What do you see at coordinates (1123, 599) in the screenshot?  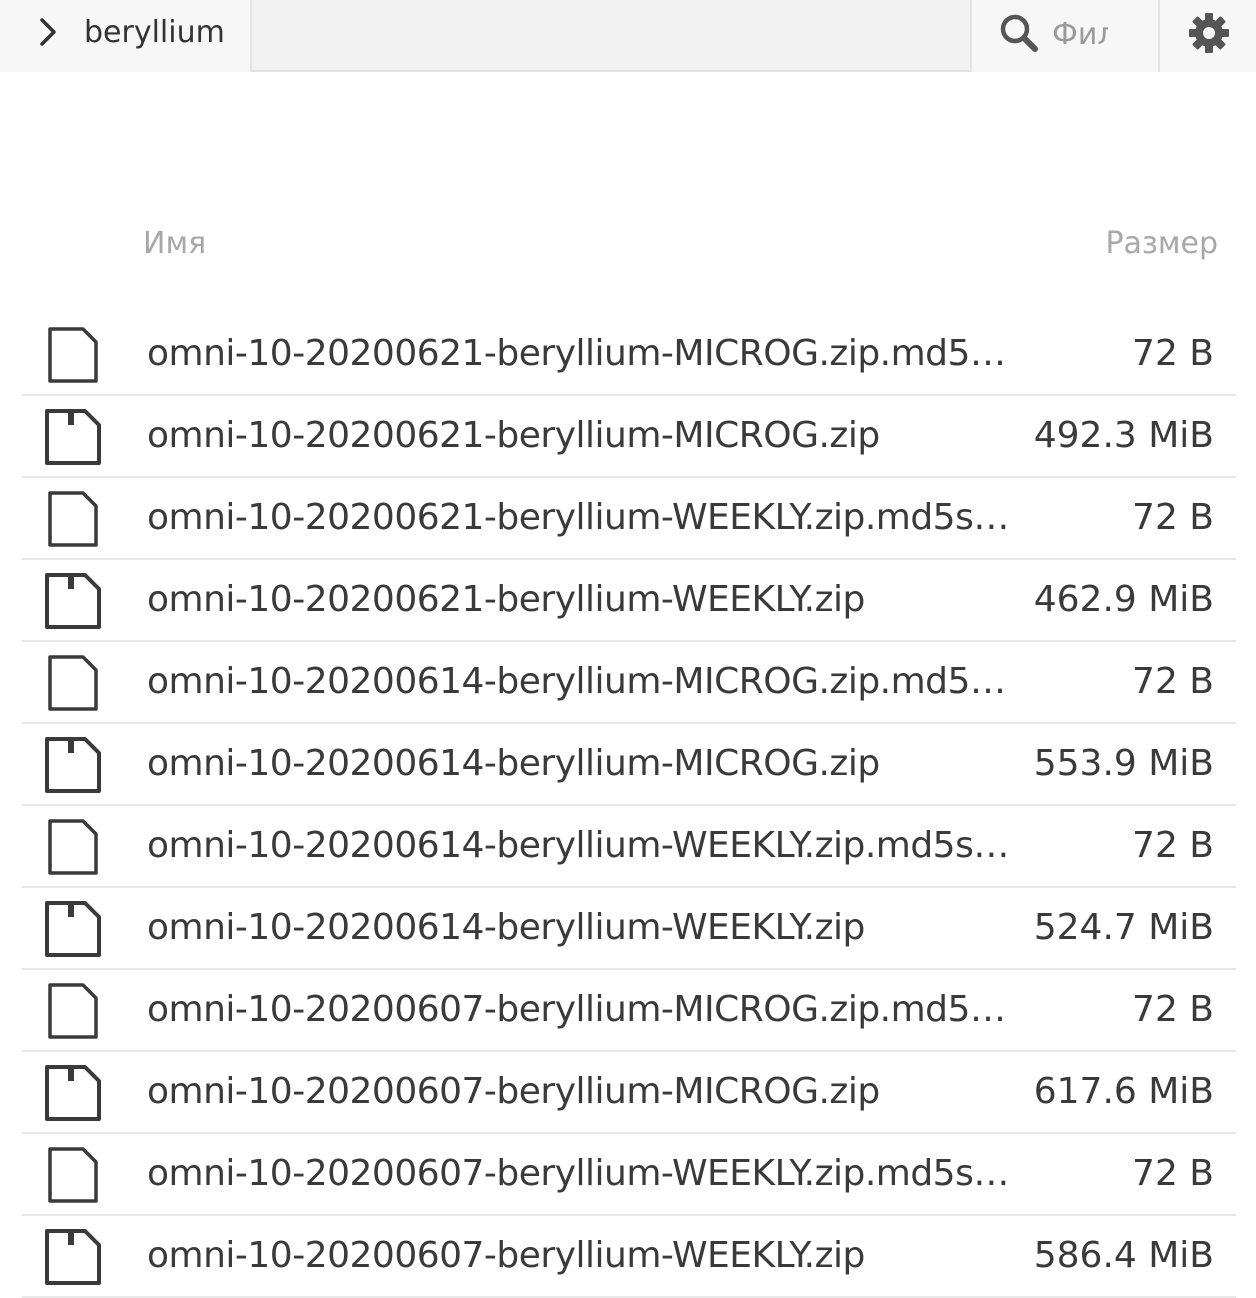 I see `file-size: 462.9 MiB` at bounding box center [1123, 599].